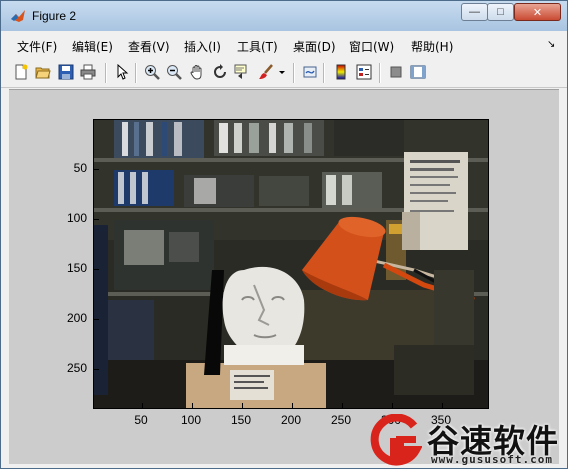 This screenshot has height=469, width=568. I want to click on y-tick-label: 50, so click(80, 168).